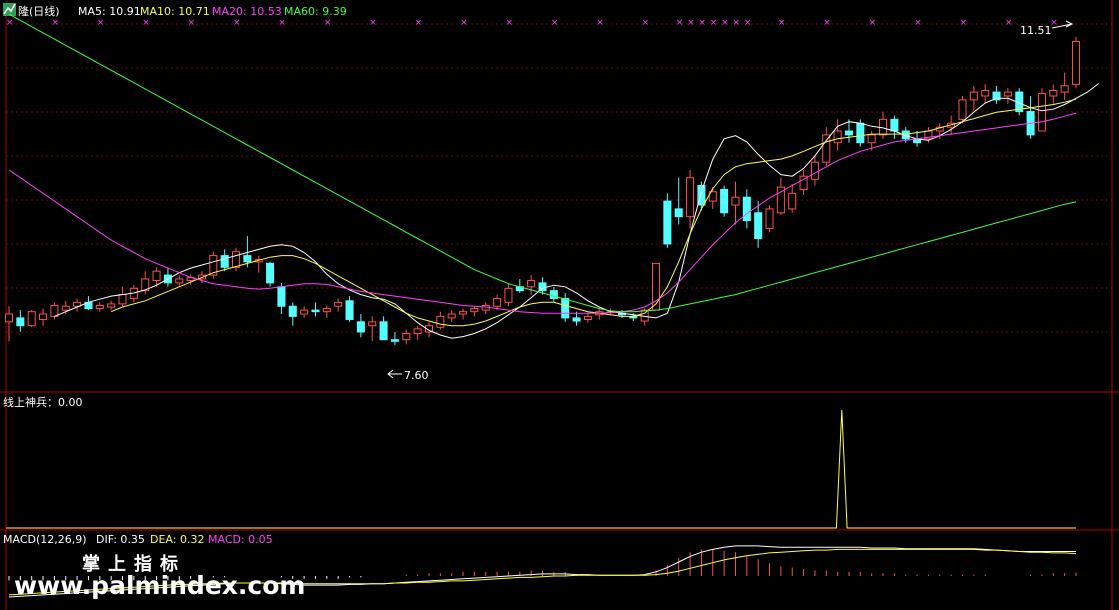 This screenshot has height=610, width=1119. I want to click on ma5-legend: MA5: 10.91, so click(109, 11).